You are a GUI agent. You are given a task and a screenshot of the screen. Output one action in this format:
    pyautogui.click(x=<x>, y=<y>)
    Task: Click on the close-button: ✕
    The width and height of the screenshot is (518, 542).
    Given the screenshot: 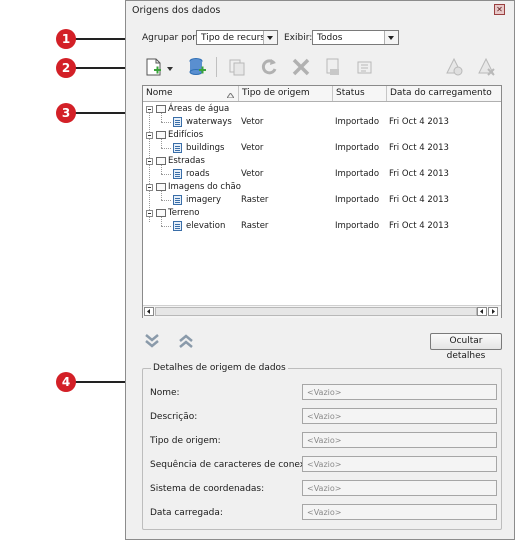 What is the action you would take?
    pyautogui.click(x=499, y=9)
    